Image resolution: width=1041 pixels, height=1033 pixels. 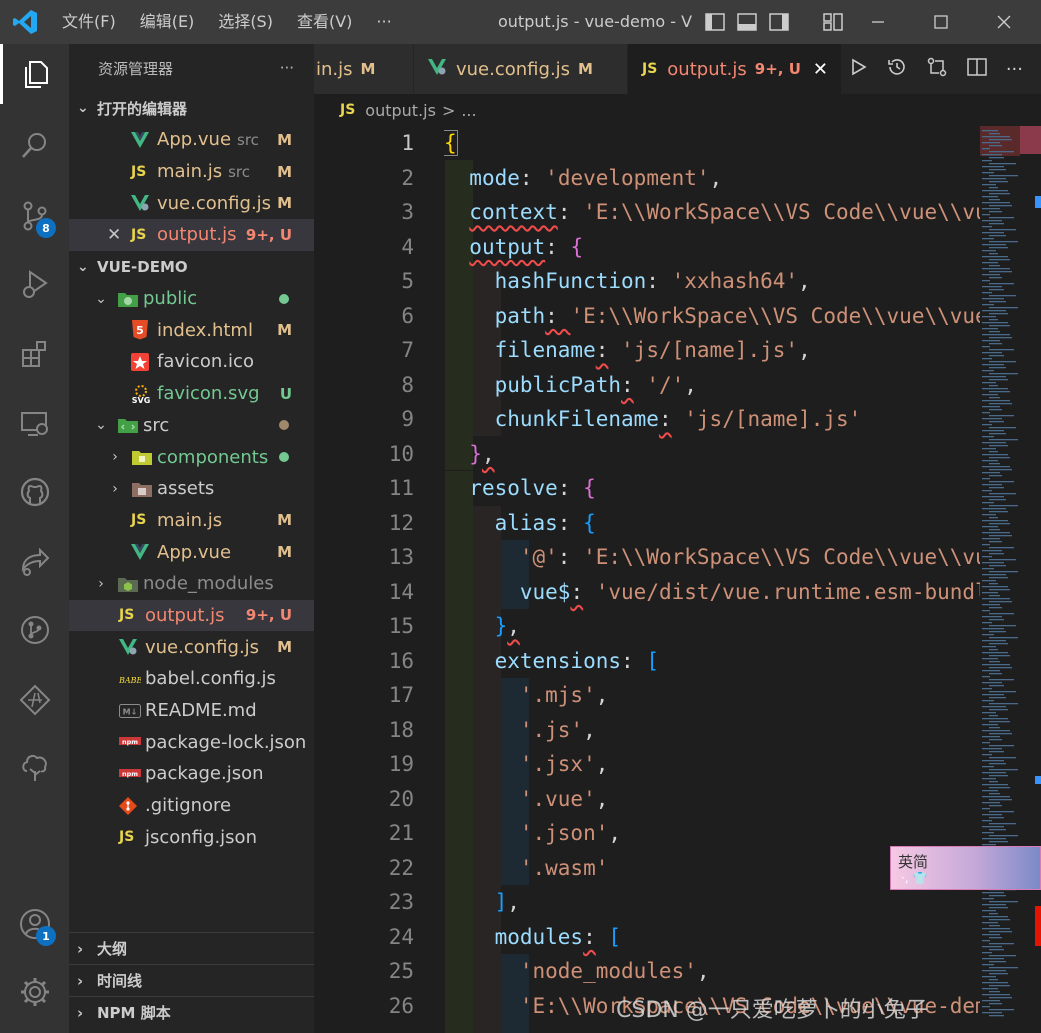 I want to click on jsconfig-icon: JS, so click(x=127, y=837).